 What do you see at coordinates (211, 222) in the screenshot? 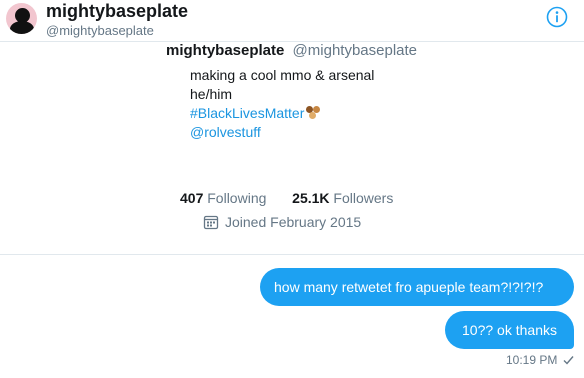
I see `calendar-icon` at bounding box center [211, 222].